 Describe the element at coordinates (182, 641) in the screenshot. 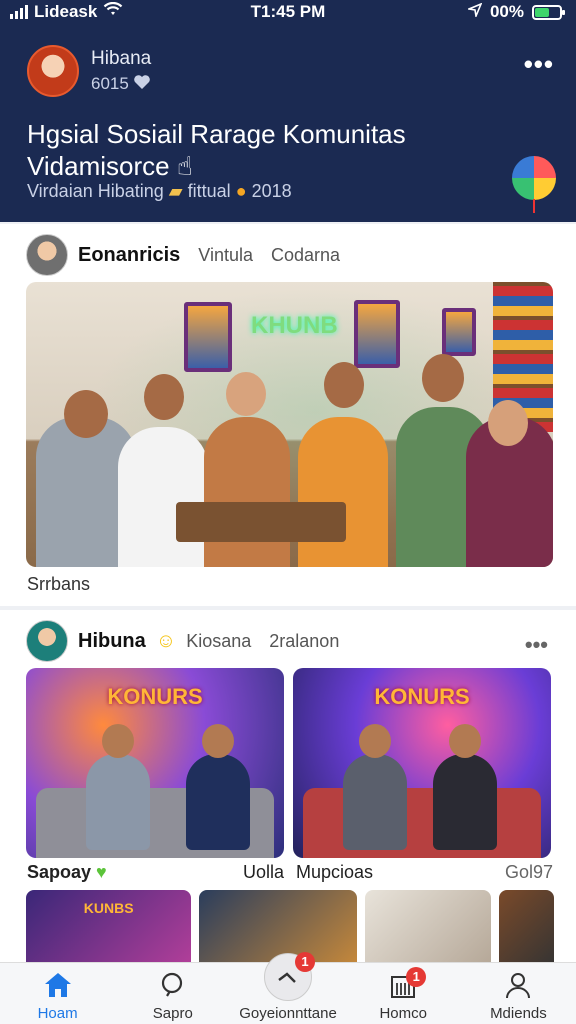

I see `post-header: Hibuna ☺ Kiosana 2ralanon` at that location.